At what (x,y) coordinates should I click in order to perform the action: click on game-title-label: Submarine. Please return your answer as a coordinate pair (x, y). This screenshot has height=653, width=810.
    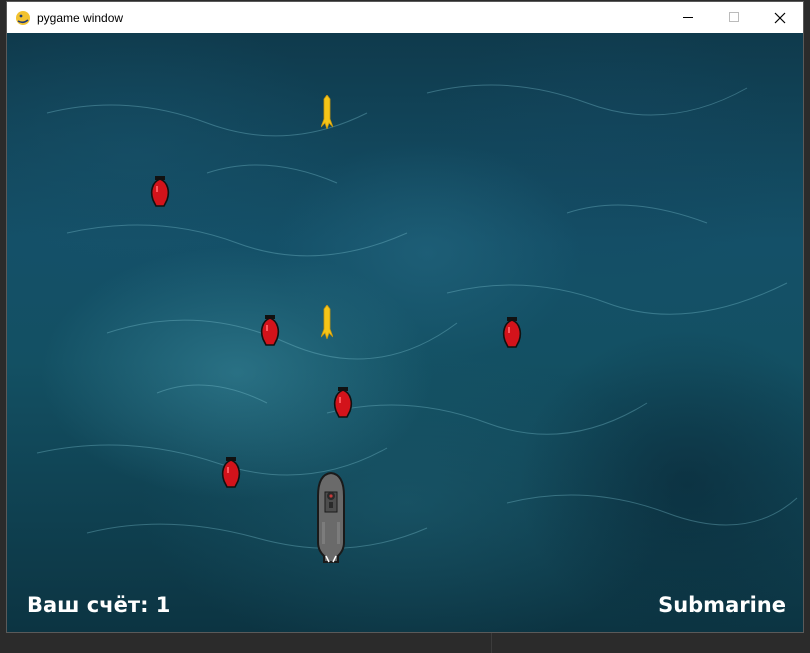
    Looking at the image, I should click on (722, 605).